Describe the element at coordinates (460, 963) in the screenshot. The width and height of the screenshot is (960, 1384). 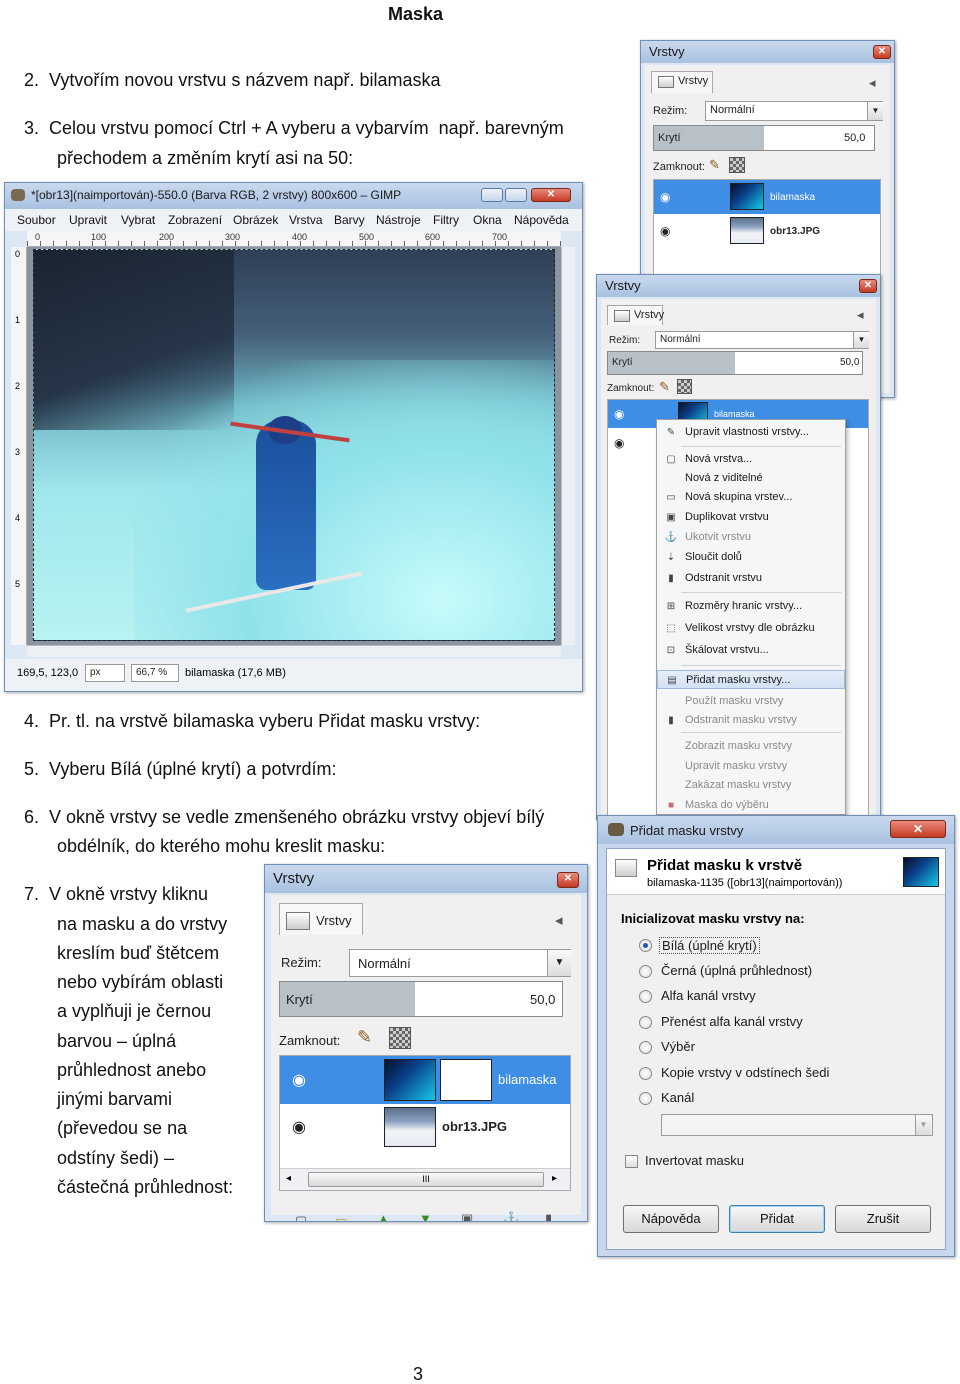
I see `layers-c-mode-select: Normální` at that location.